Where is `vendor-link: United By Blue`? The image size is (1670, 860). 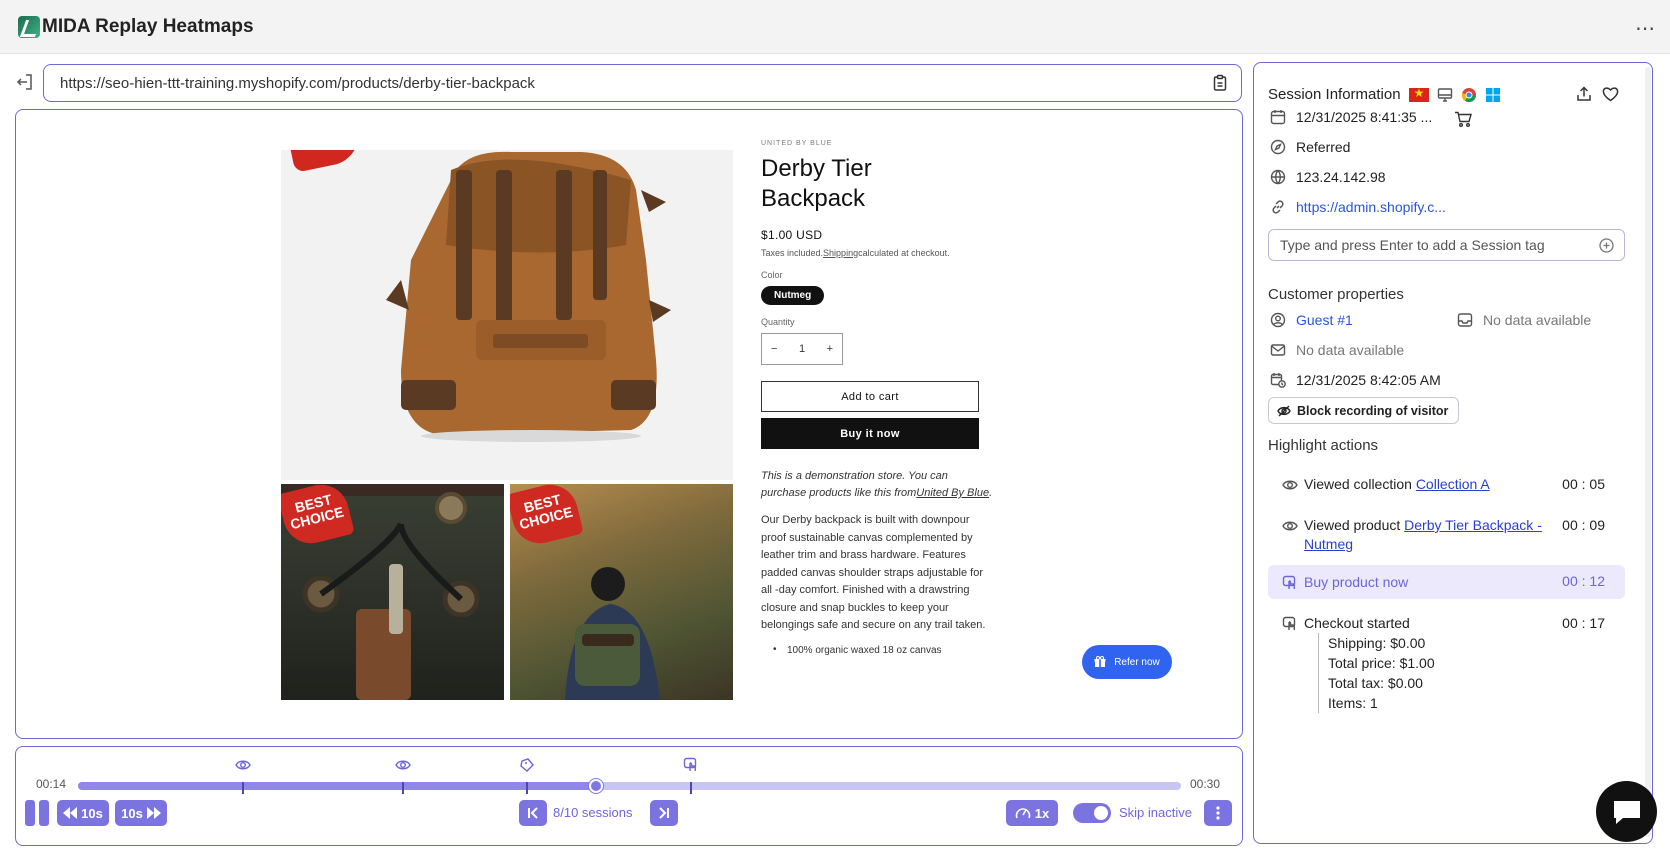
vendor-link: United By Blue is located at coordinates (952, 493).